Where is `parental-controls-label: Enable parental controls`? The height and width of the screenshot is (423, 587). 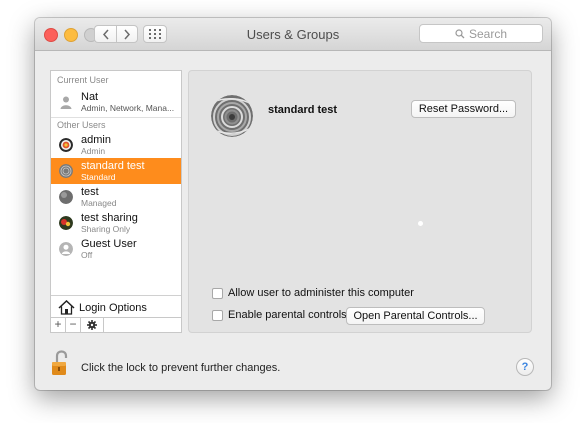 parental-controls-label: Enable parental controls is located at coordinates (287, 315).